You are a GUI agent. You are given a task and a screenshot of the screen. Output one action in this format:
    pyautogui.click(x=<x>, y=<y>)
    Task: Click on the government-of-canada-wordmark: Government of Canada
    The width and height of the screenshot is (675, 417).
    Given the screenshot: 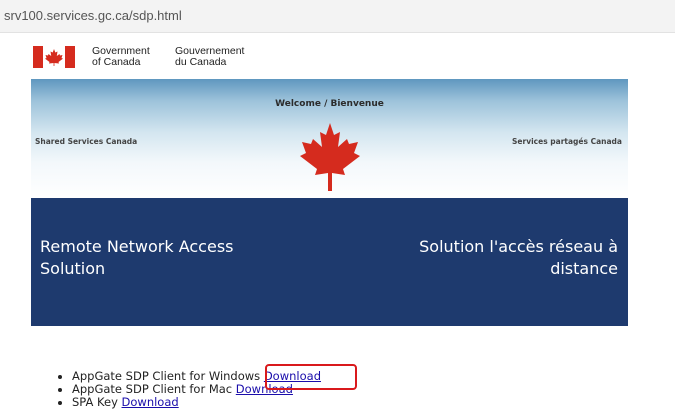 What is the action you would take?
    pyautogui.click(x=121, y=57)
    